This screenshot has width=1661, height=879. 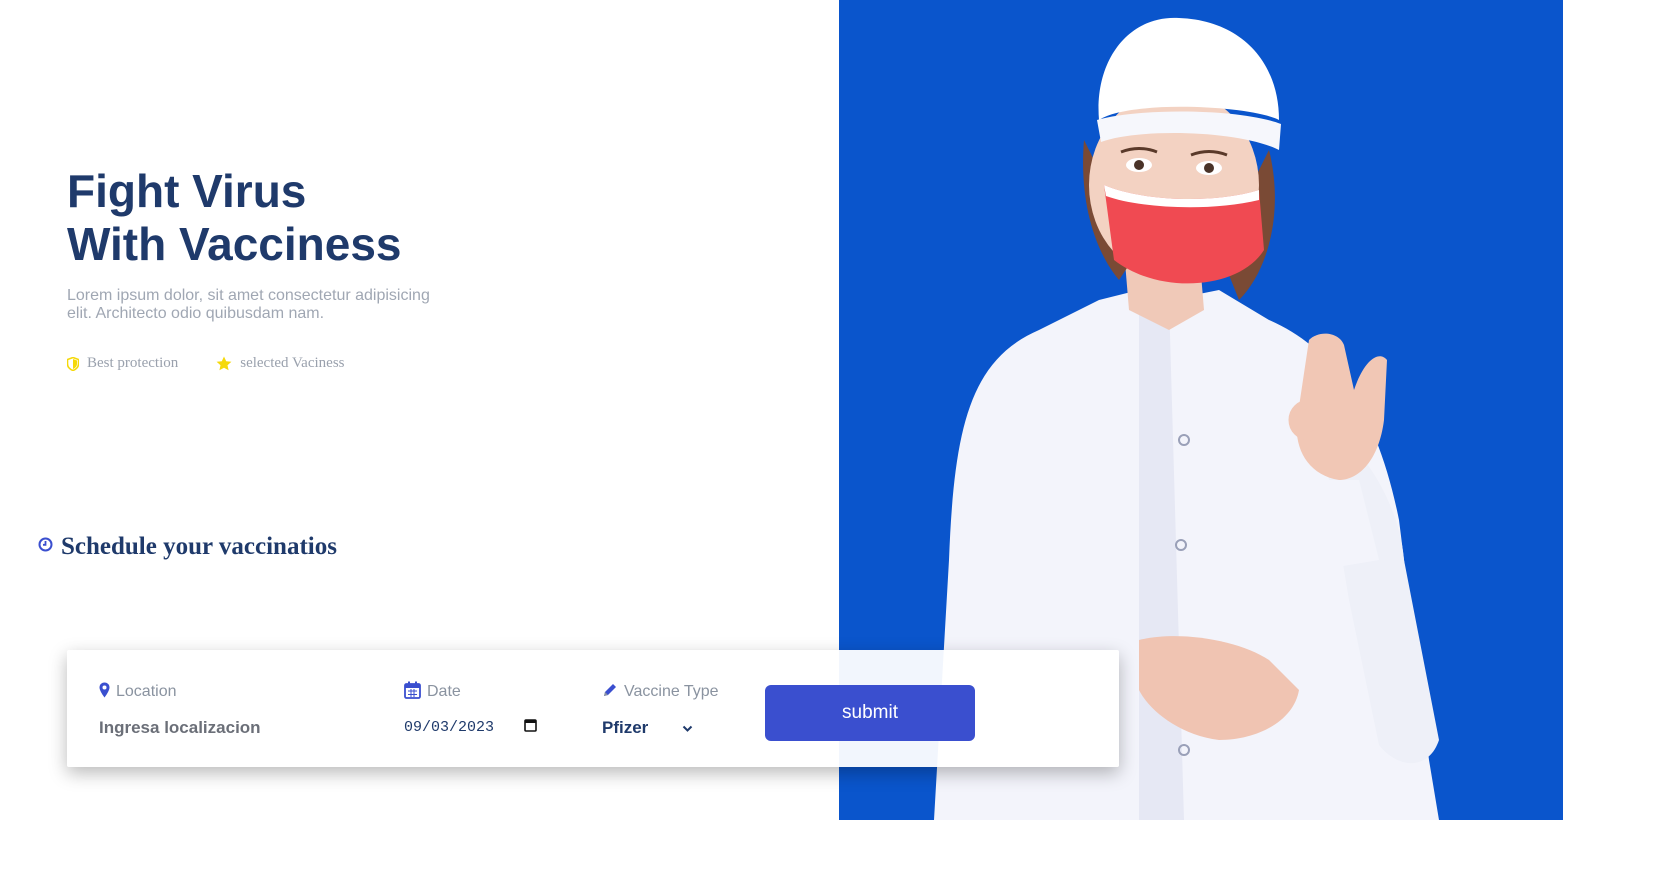 I want to click on location-input, so click(x=224, y=728).